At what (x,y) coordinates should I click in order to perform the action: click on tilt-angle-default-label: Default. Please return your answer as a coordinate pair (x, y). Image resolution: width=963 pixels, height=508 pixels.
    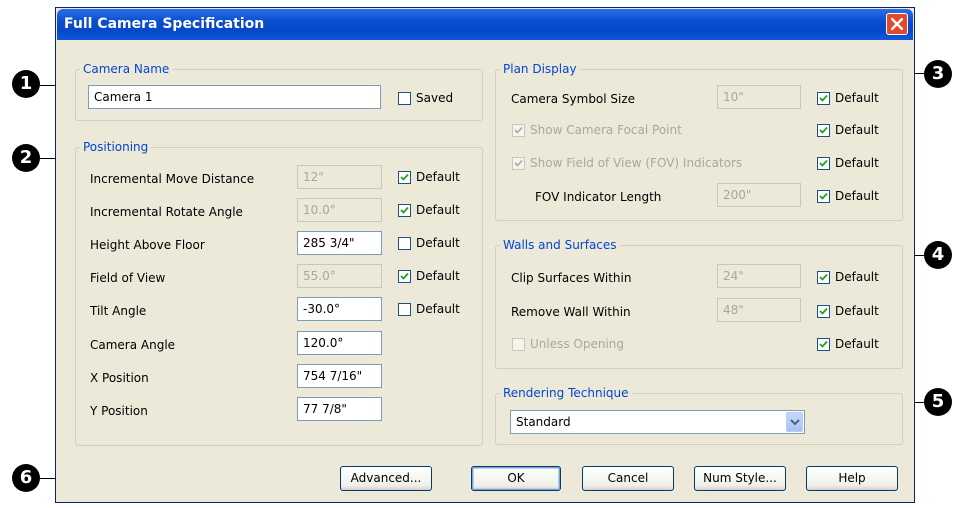
    Looking at the image, I should click on (438, 309).